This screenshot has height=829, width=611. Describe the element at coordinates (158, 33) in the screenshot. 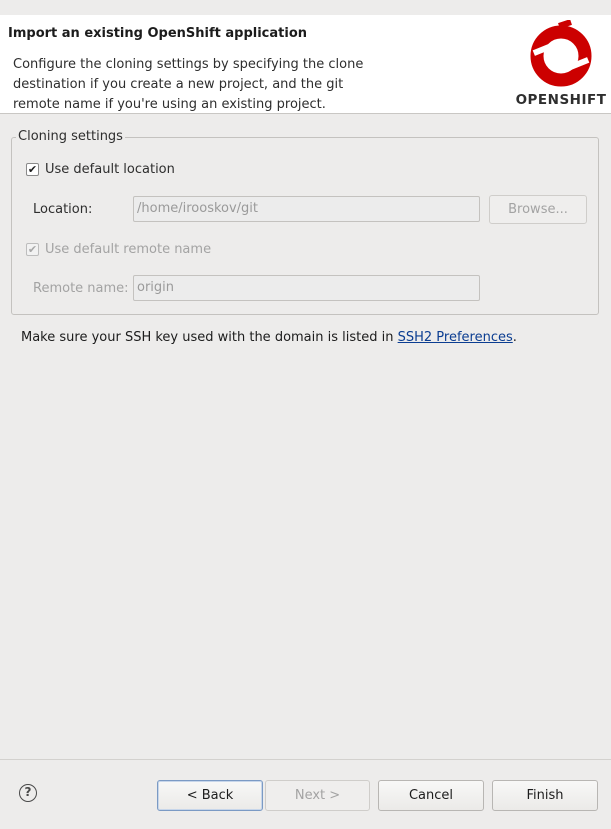

I see `page-title: Import an existing OpenShift application` at that location.